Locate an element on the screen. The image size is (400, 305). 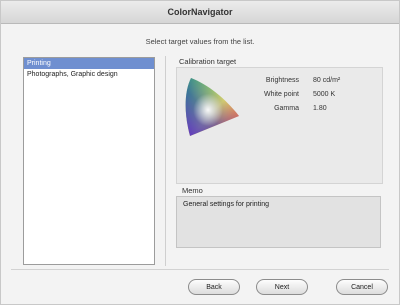
instruction-text: Select target values from the list. is located at coordinates (200, 41).